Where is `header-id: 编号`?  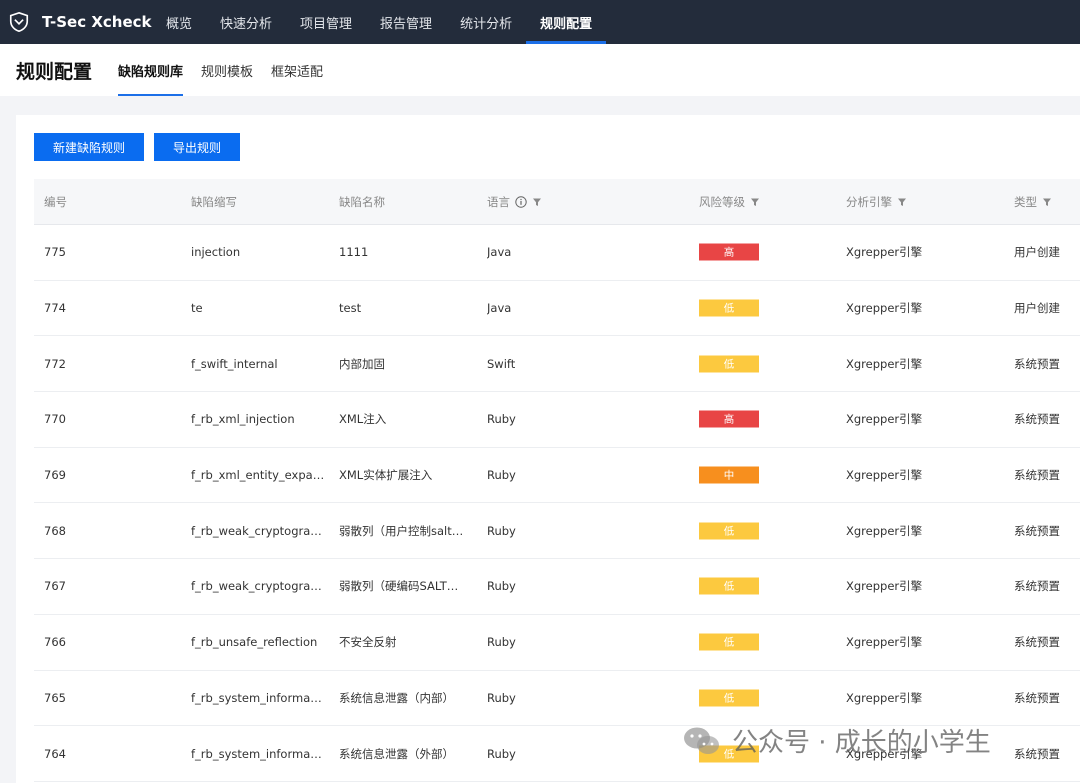
header-id: 编号 is located at coordinates (55, 202).